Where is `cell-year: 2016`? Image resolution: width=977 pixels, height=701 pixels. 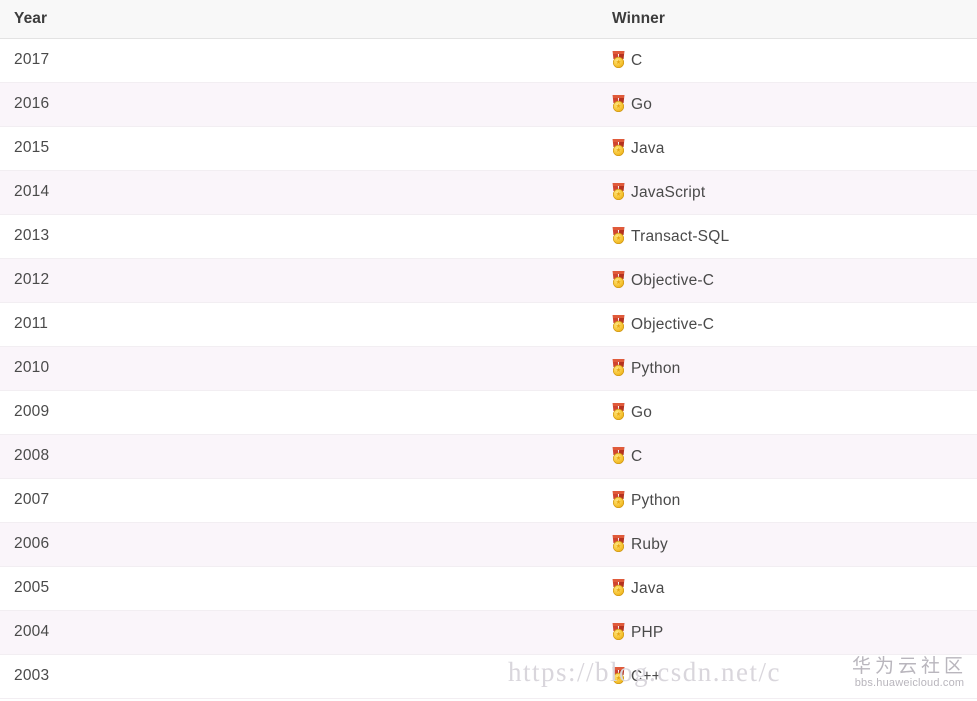
cell-year: 2016 is located at coordinates (299, 104).